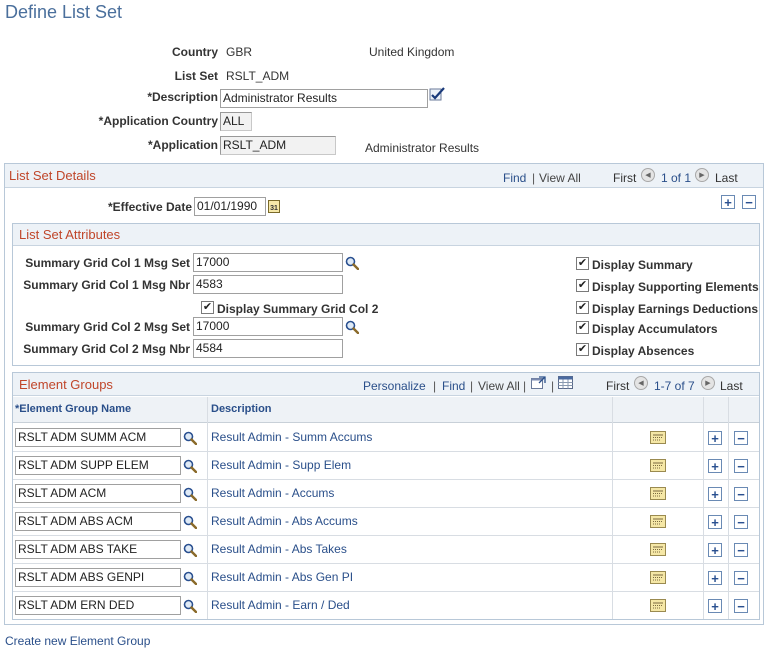 This screenshot has height=650, width=768. What do you see at coordinates (107, 327) in the screenshot?
I see `col2-msg-set-label: Summary Grid Col 2 Msg Set` at bounding box center [107, 327].